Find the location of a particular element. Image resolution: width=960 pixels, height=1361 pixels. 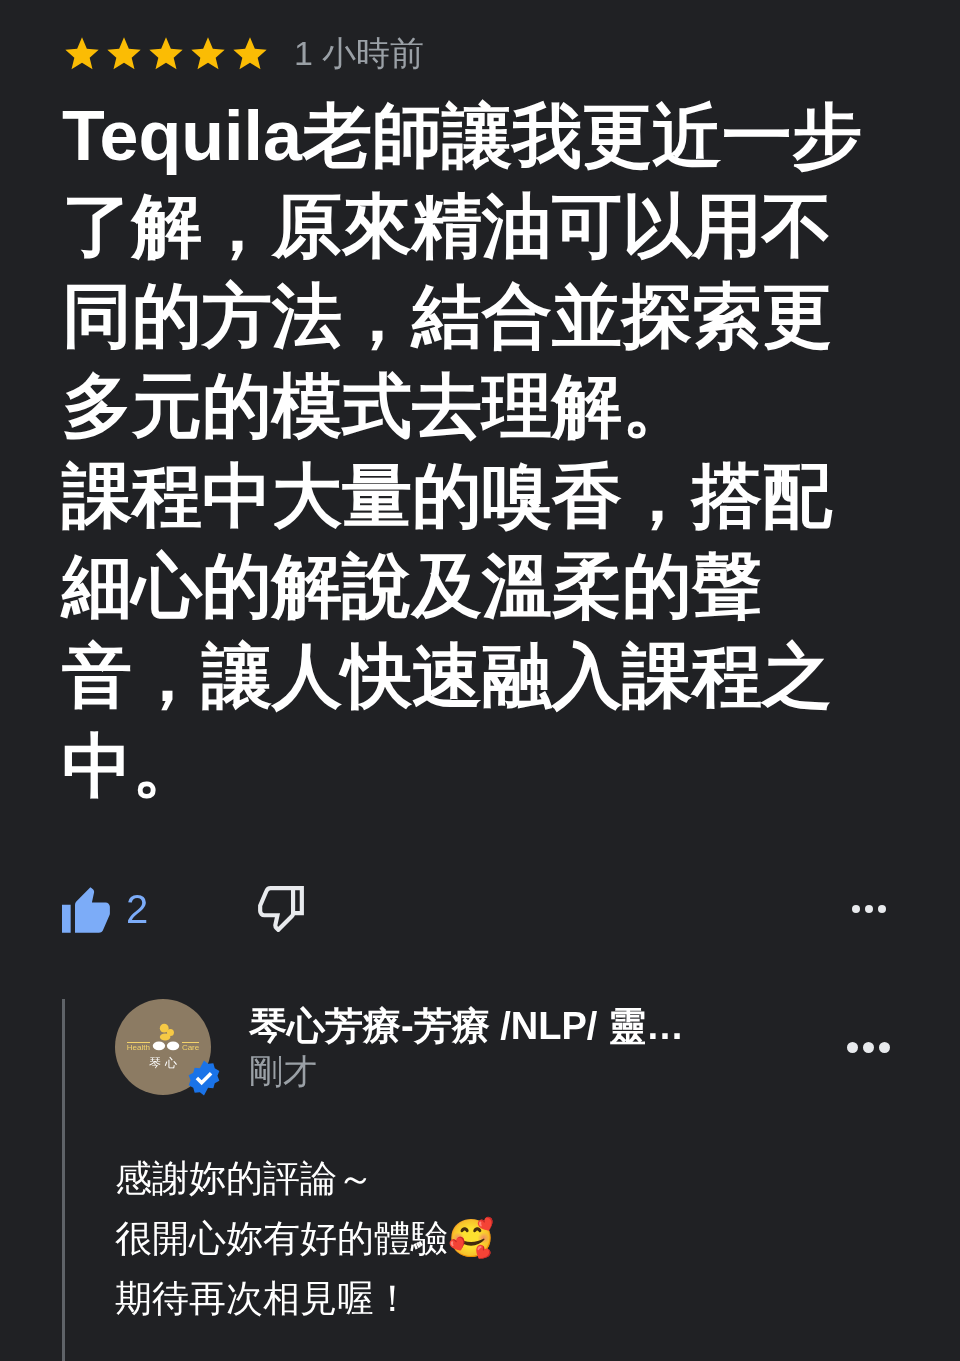

review-text-line: 同的方法，結合並探索更 is located at coordinates (447, 316).